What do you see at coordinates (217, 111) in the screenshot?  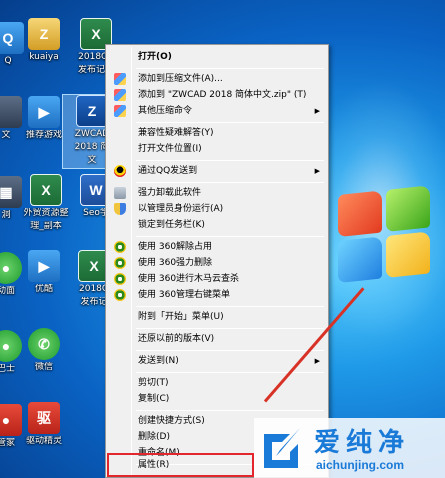 I see `menu-item-other-compress: 其他压缩命令 ▶` at bounding box center [217, 111].